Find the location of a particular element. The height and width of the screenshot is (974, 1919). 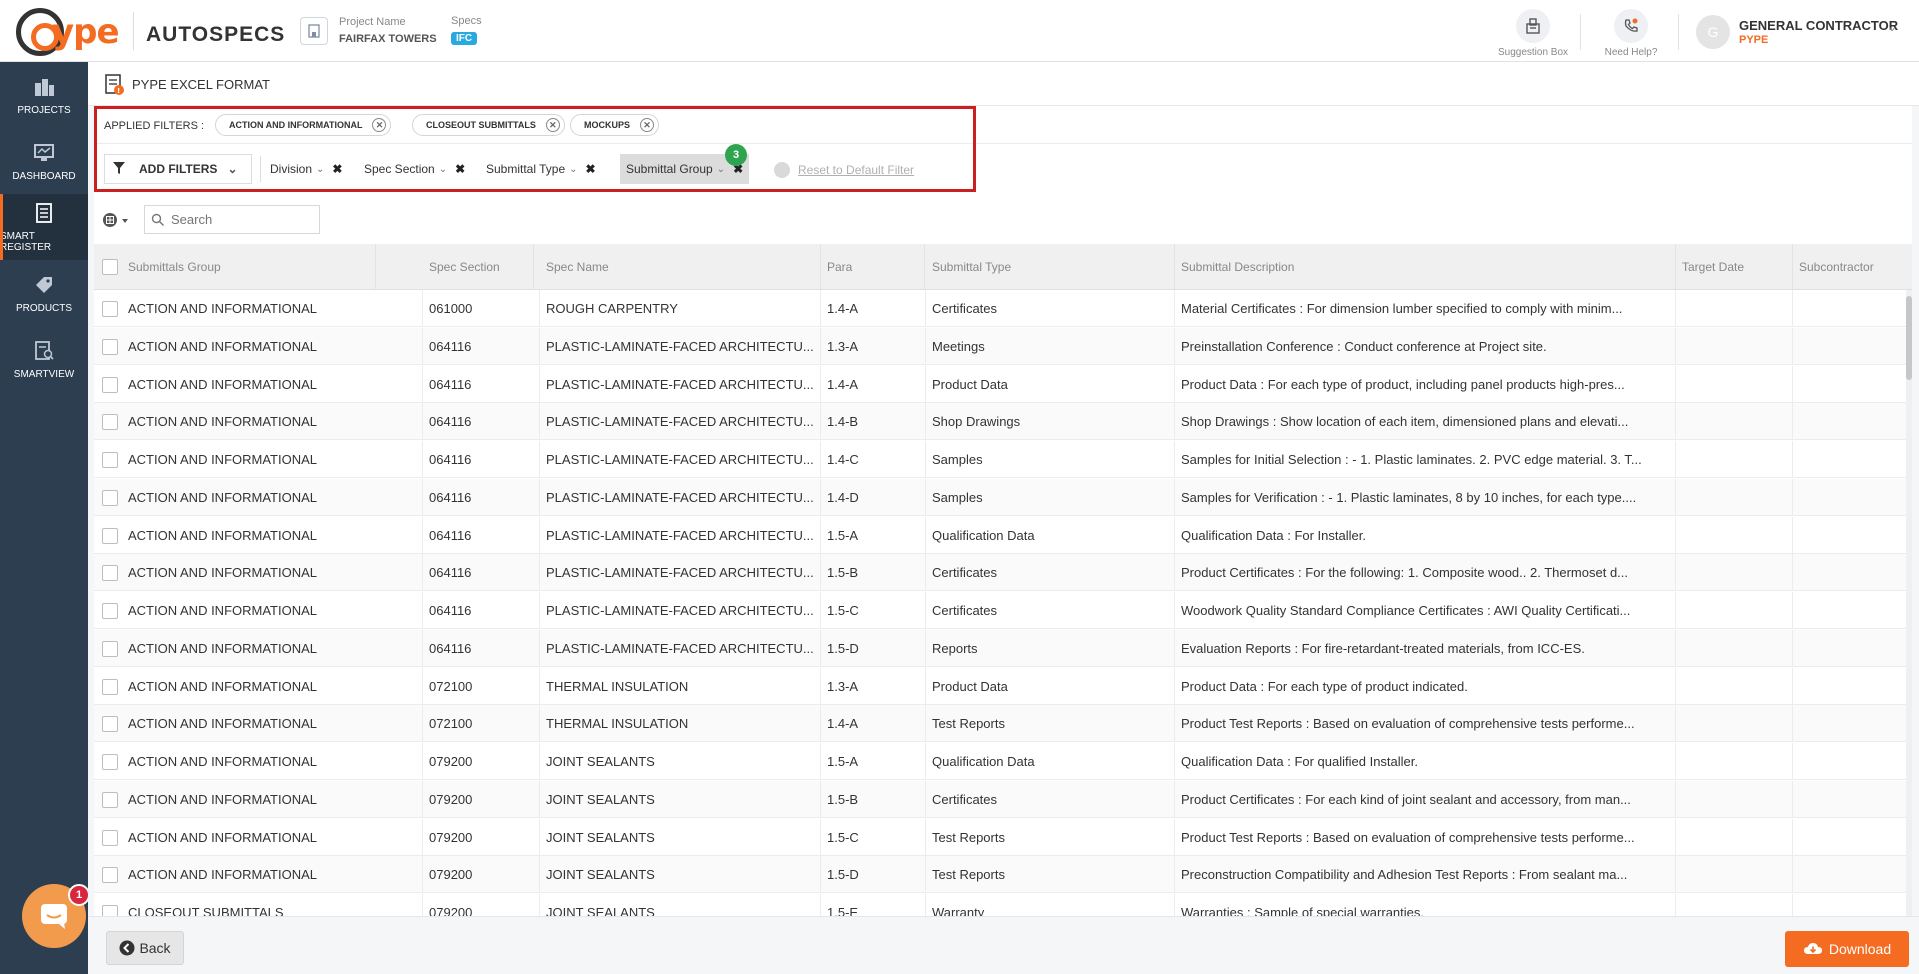

need-help-button: Need Help? is located at coordinates (1631, 33).